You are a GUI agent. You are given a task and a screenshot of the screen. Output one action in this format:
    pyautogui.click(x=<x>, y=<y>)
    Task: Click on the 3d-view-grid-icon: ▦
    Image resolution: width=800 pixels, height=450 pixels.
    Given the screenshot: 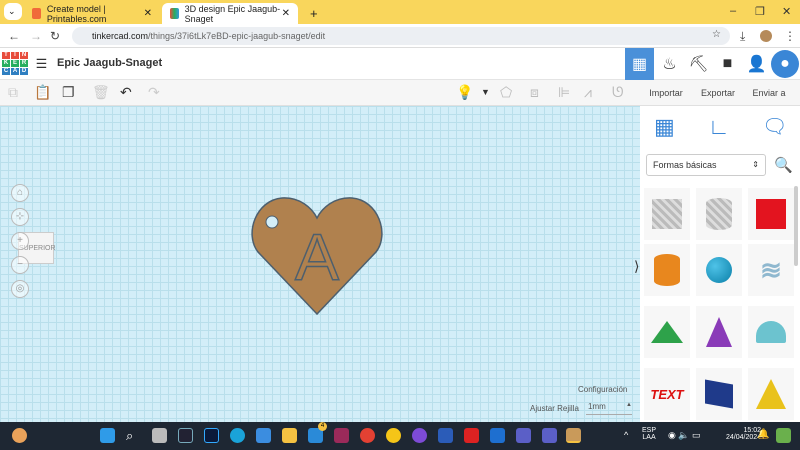 What is the action you would take?
    pyautogui.click(x=639, y=64)
    